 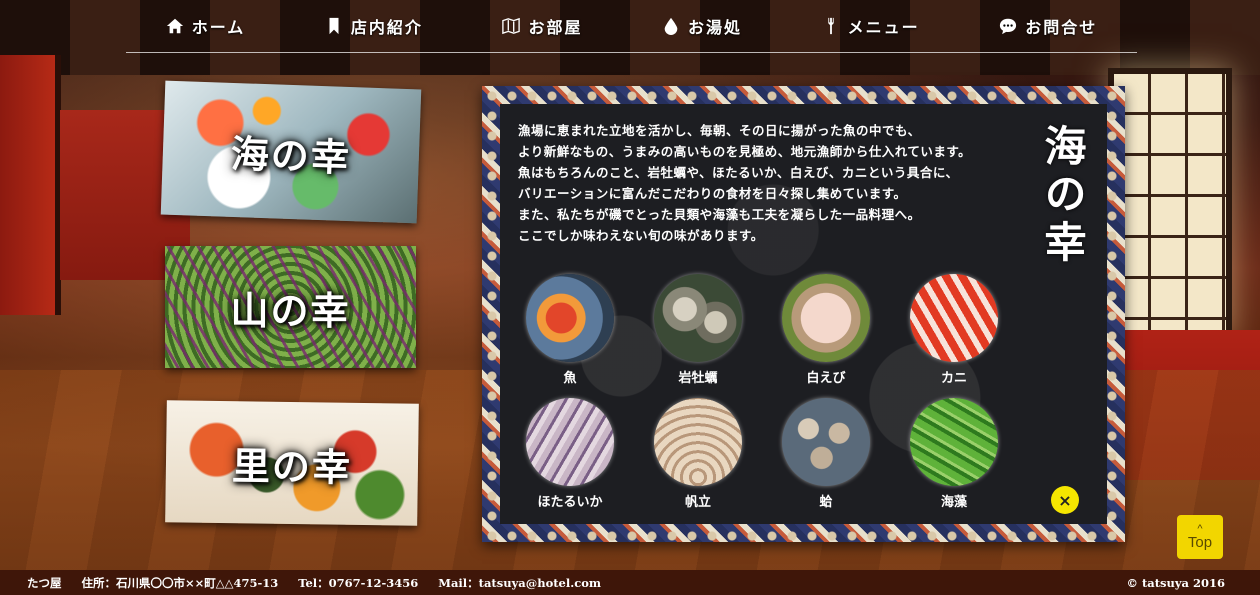 What do you see at coordinates (292, 466) in the screenshot?
I see `category-label: 里の幸` at bounding box center [292, 466].